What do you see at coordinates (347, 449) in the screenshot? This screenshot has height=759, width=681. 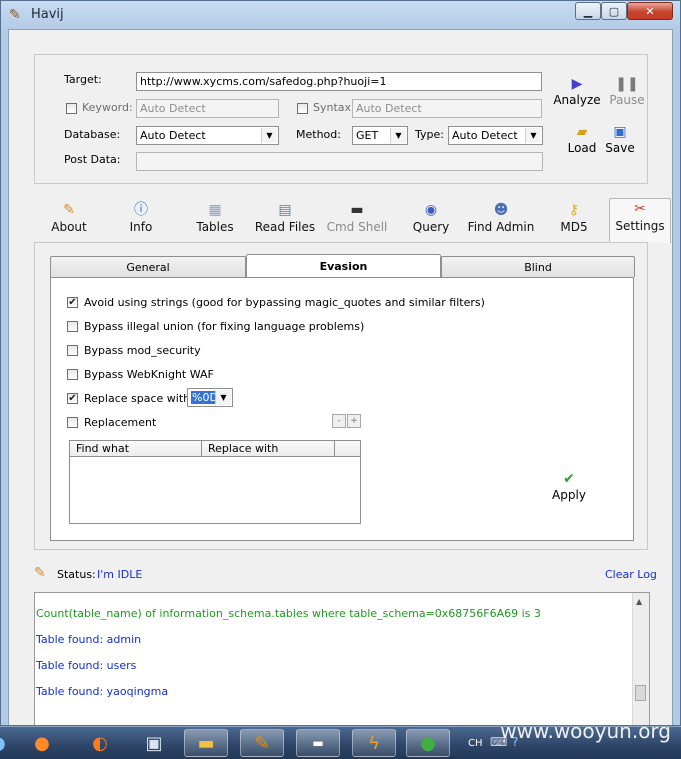 I see `column-header-spacer` at bounding box center [347, 449].